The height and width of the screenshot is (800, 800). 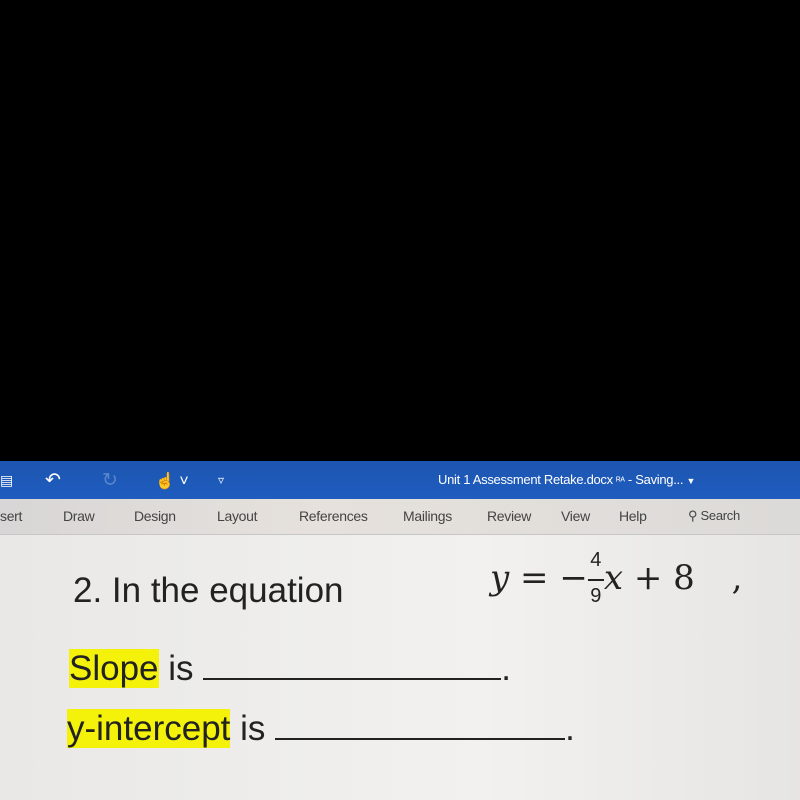 What do you see at coordinates (290, 669) in the screenshot?
I see `slope-line: Slope is .` at bounding box center [290, 669].